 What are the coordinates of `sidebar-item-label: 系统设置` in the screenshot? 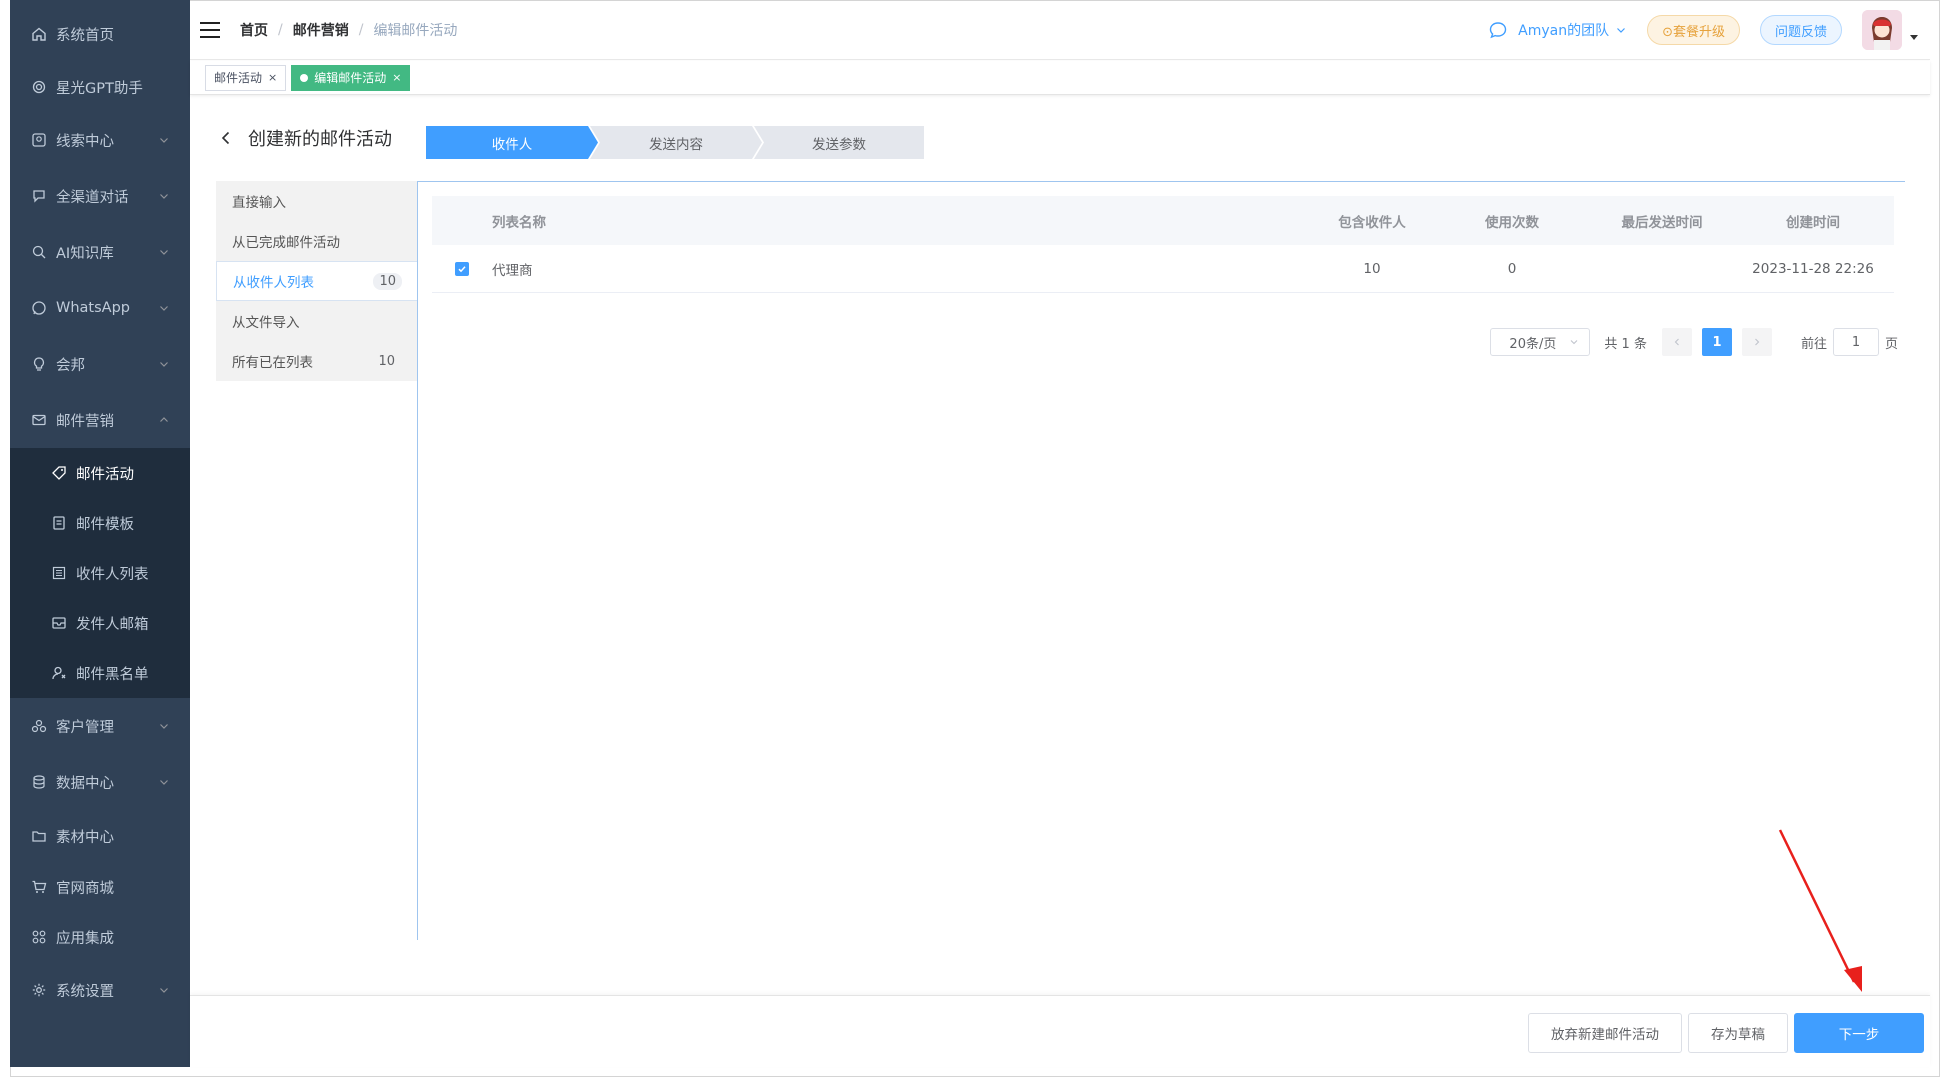 It's located at (85, 991).